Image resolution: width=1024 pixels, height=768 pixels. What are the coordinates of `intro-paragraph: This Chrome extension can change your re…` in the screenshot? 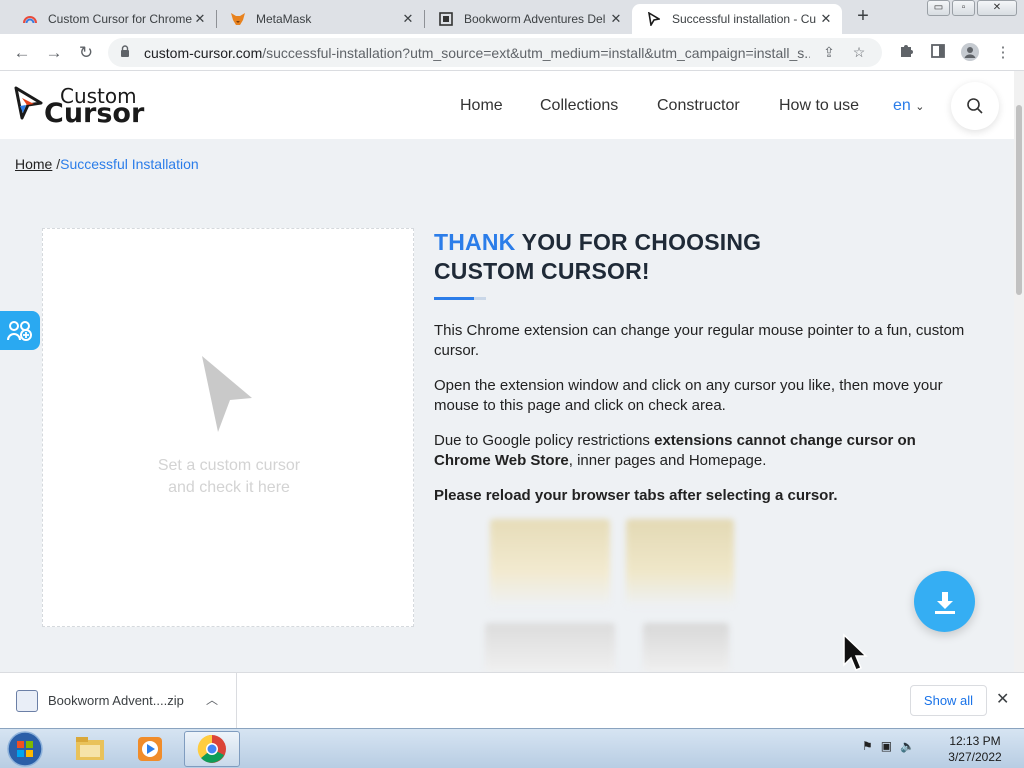 It's located at (699, 340).